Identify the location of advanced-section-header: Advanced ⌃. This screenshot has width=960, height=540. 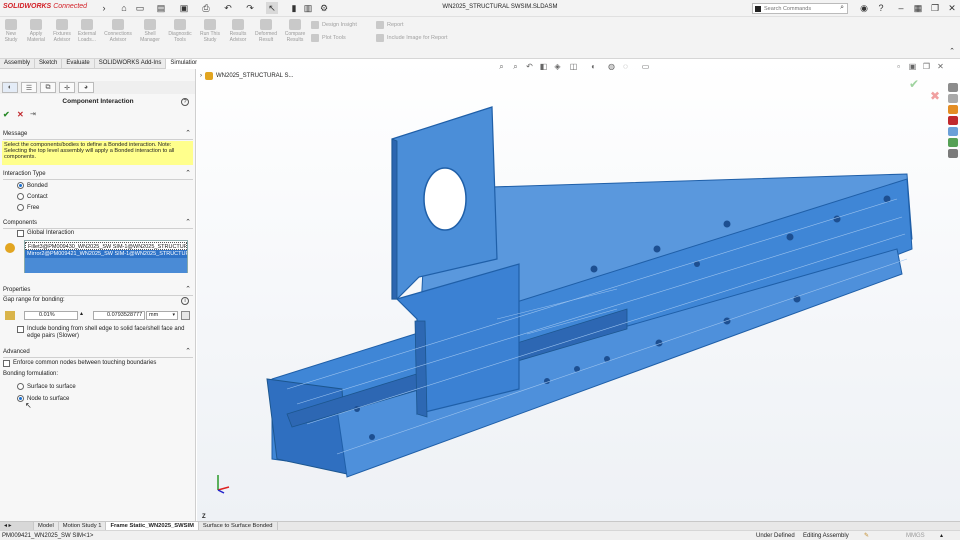
(98, 352).